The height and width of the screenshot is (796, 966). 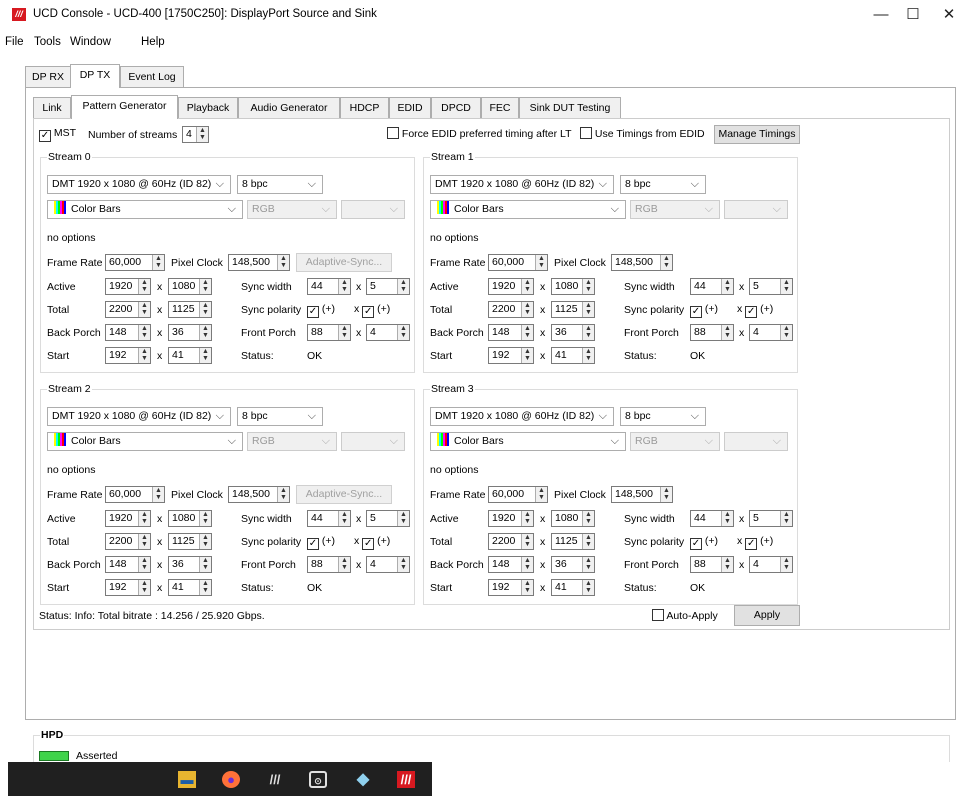 I want to click on sync-width-h-input: 44 ▲ ▼, so click(x=329, y=518).